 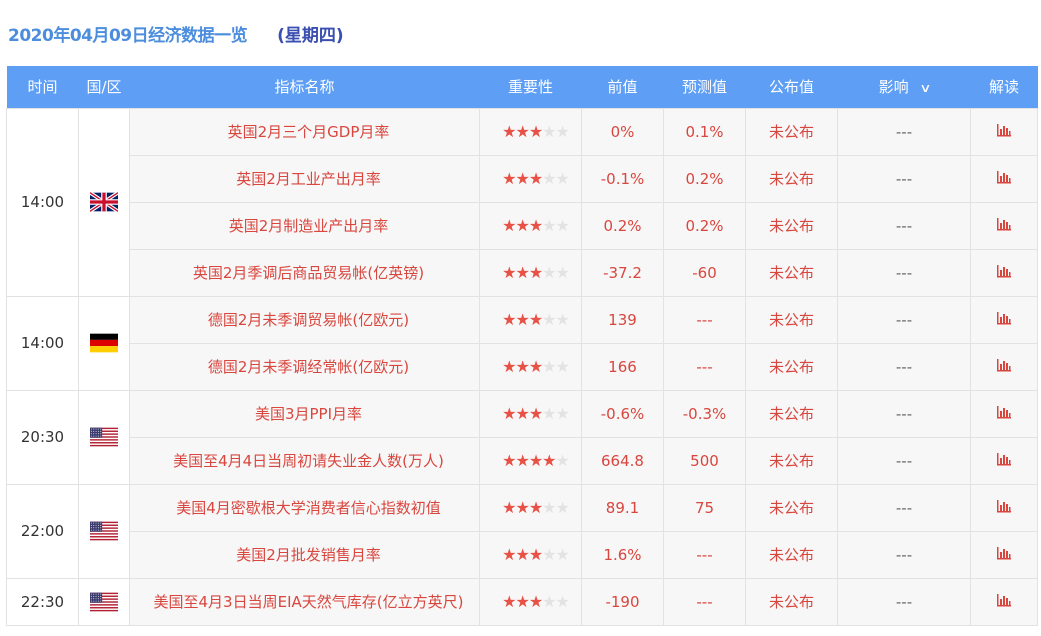 I want to click on indicator-name-link: 美国至4月3日当周EIA天然气库存(亿立方英尺), so click(x=304, y=601).